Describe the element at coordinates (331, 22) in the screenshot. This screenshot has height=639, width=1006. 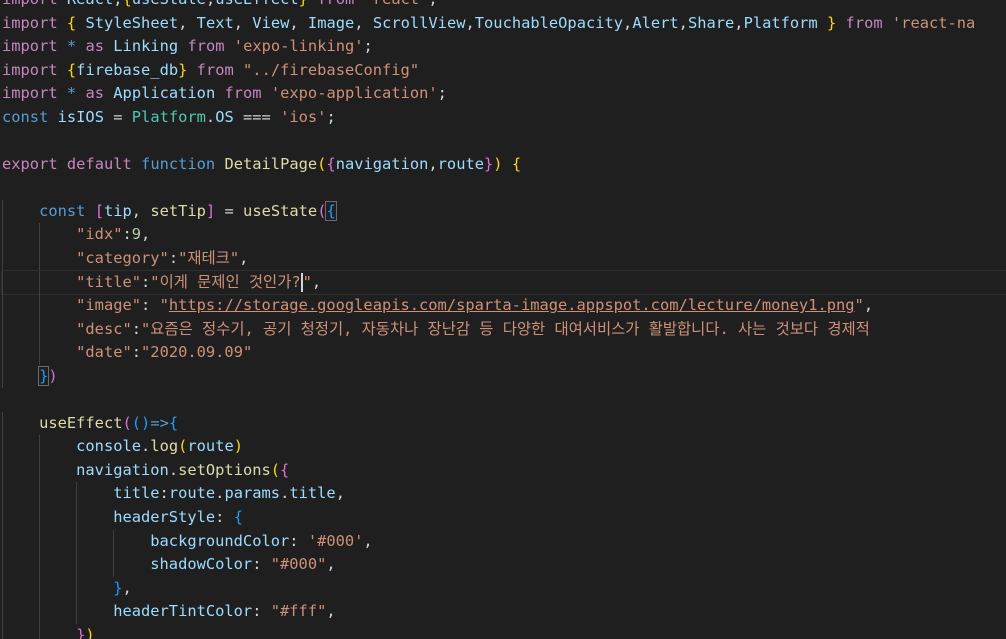
I see `code-token: Image` at that location.